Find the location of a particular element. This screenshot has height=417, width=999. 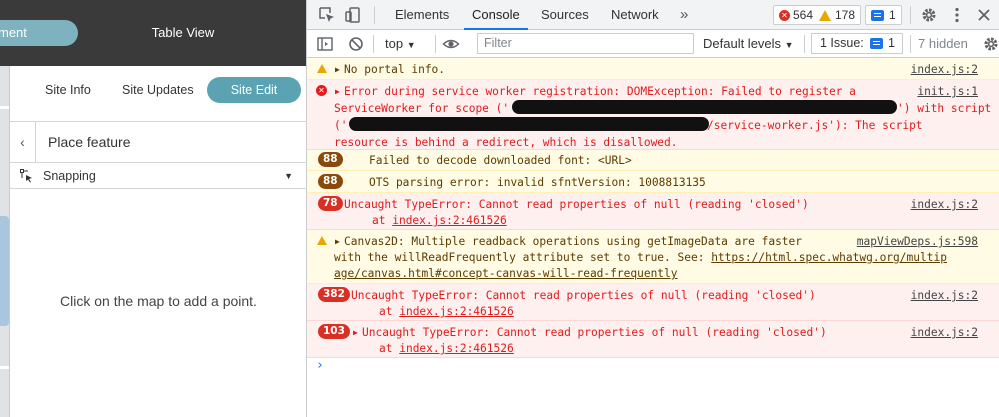

repeat-count-badge: 103 is located at coordinates (334, 331).